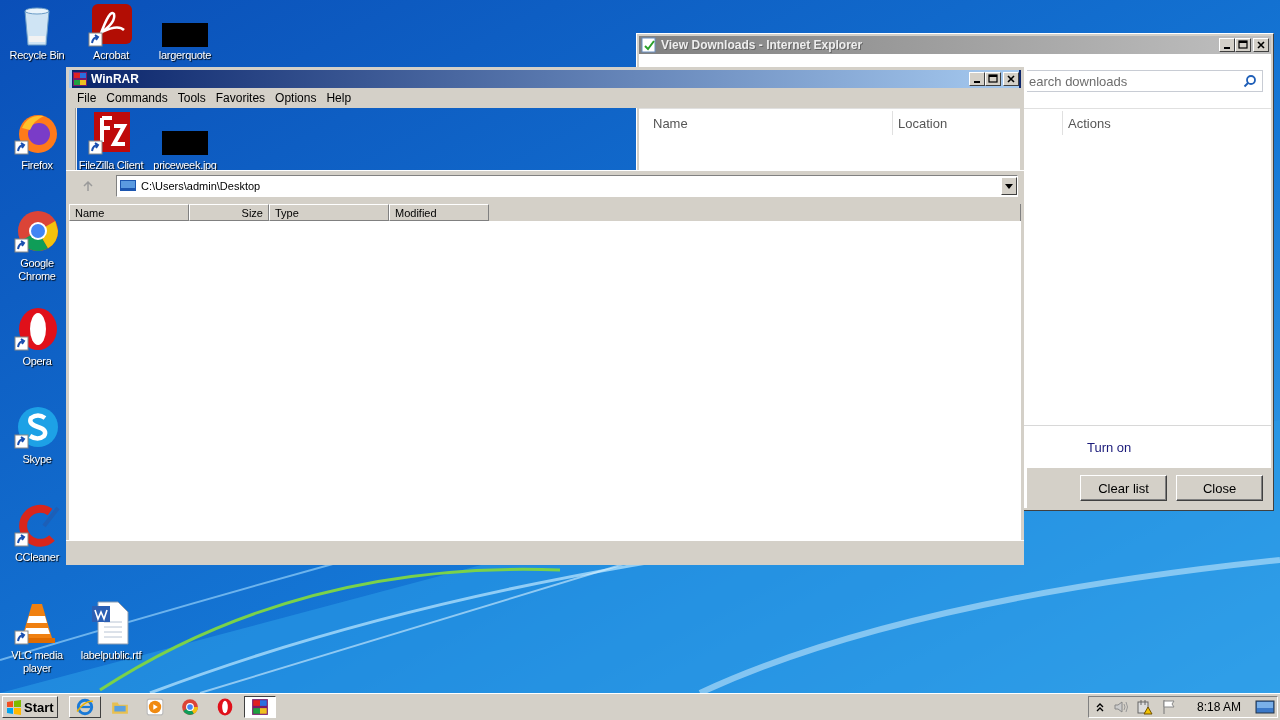 The width and height of the screenshot is (1280, 720). What do you see at coordinates (37, 662) in the screenshot?
I see `desktop-icon-label: VLC media player` at bounding box center [37, 662].